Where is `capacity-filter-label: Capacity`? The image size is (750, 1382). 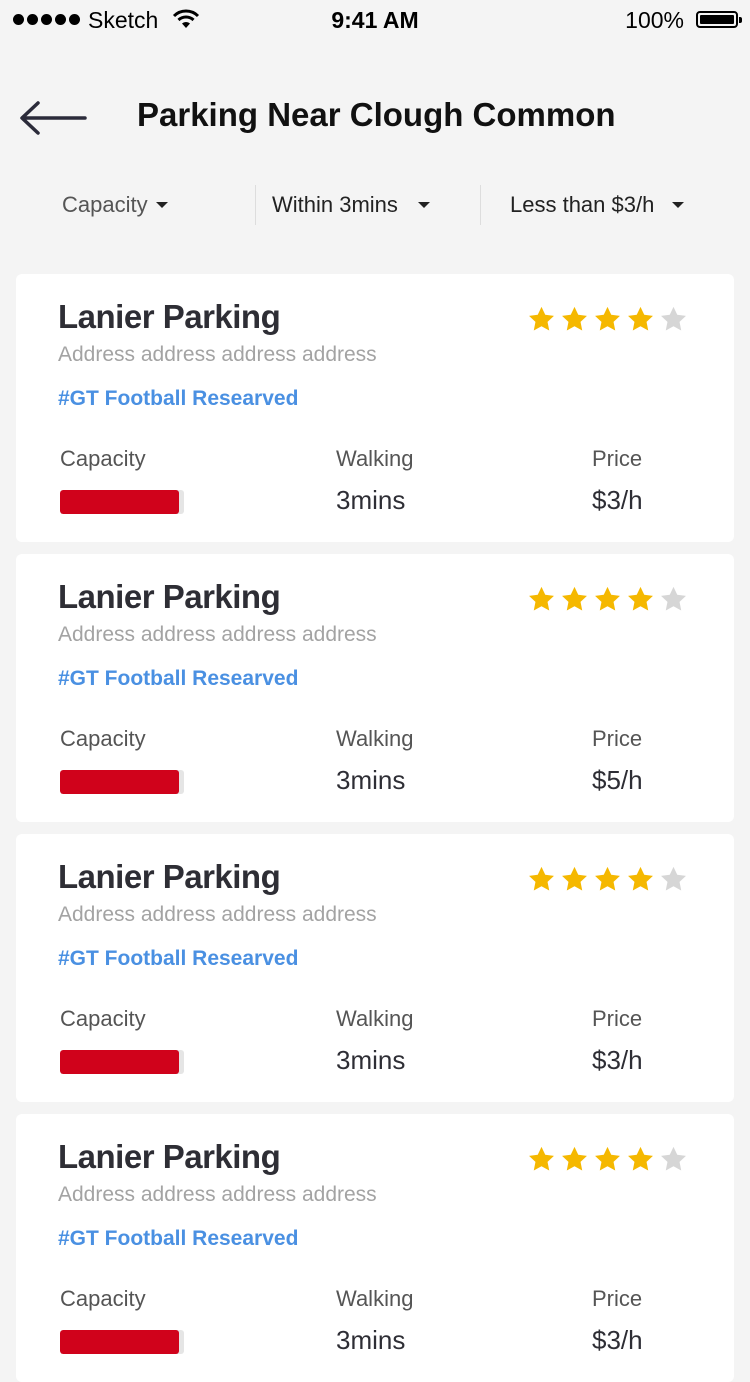 capacity-filter-label: Capacity is located at coordinates (105, 204).